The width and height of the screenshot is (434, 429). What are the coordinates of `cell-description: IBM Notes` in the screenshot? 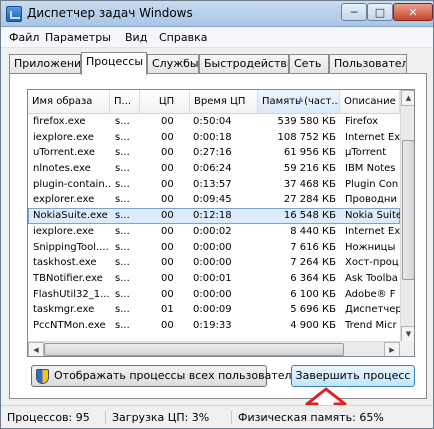 It's located at (370, 169).